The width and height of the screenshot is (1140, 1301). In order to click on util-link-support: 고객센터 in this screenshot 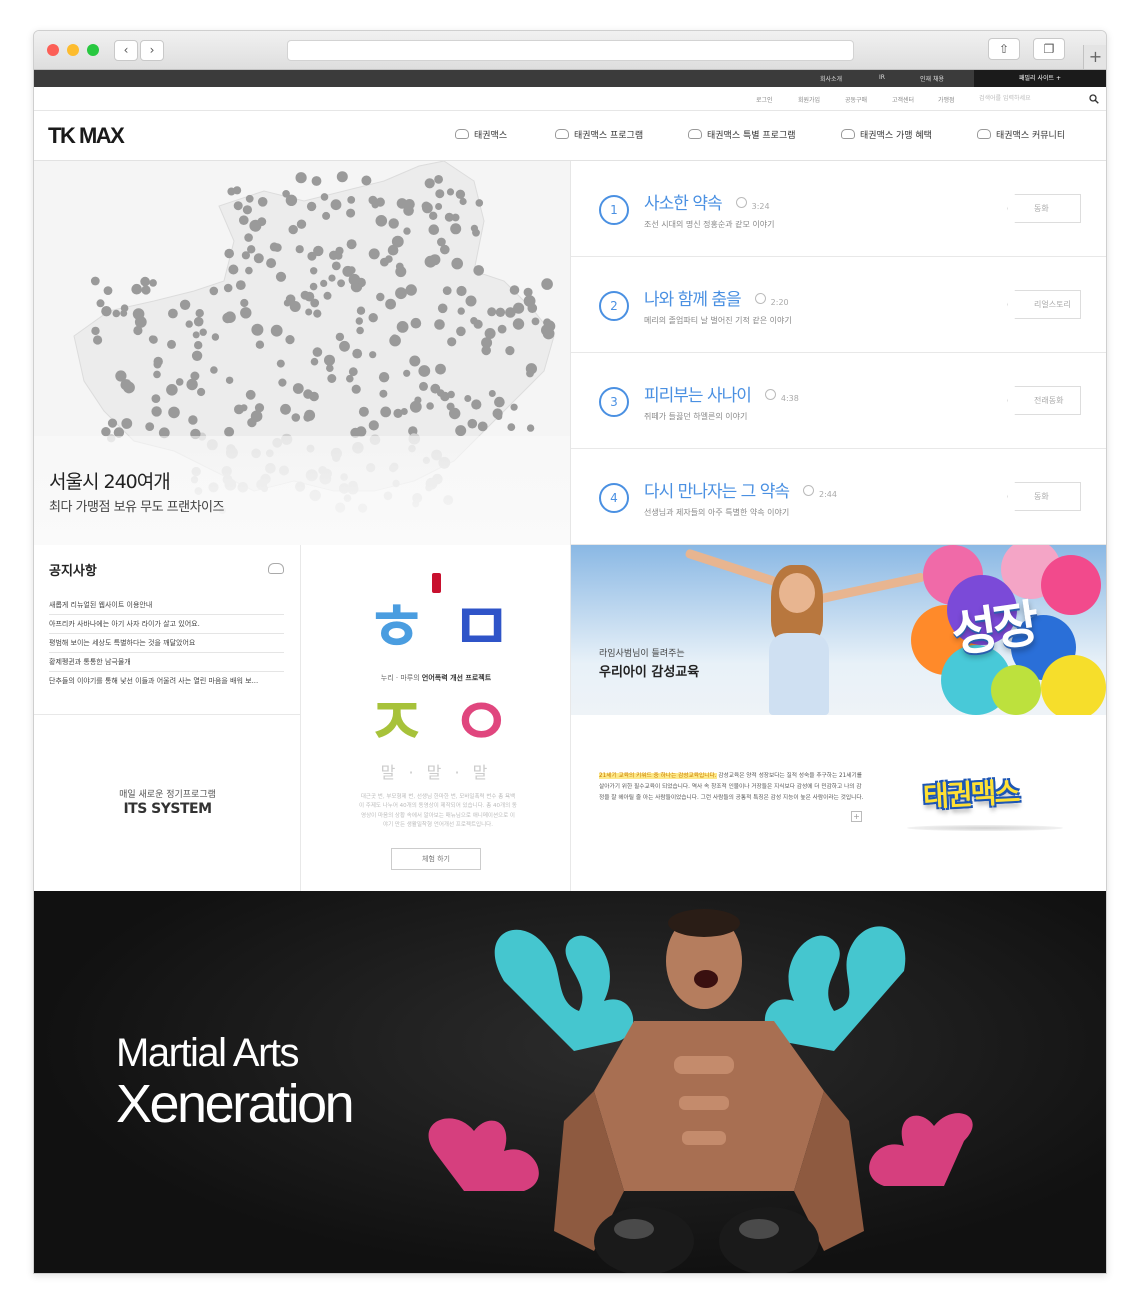, I will do `click(903, 99)`.